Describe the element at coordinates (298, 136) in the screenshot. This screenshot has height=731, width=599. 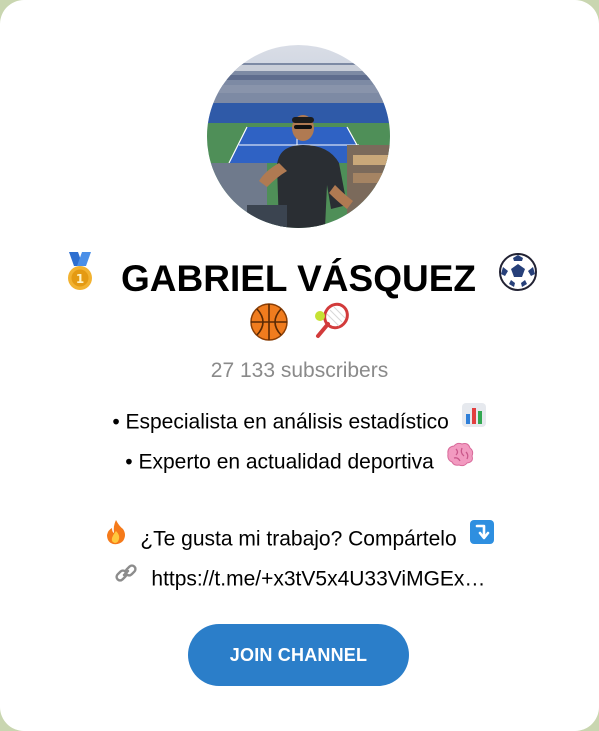
I see `channel-avatar` at that location.